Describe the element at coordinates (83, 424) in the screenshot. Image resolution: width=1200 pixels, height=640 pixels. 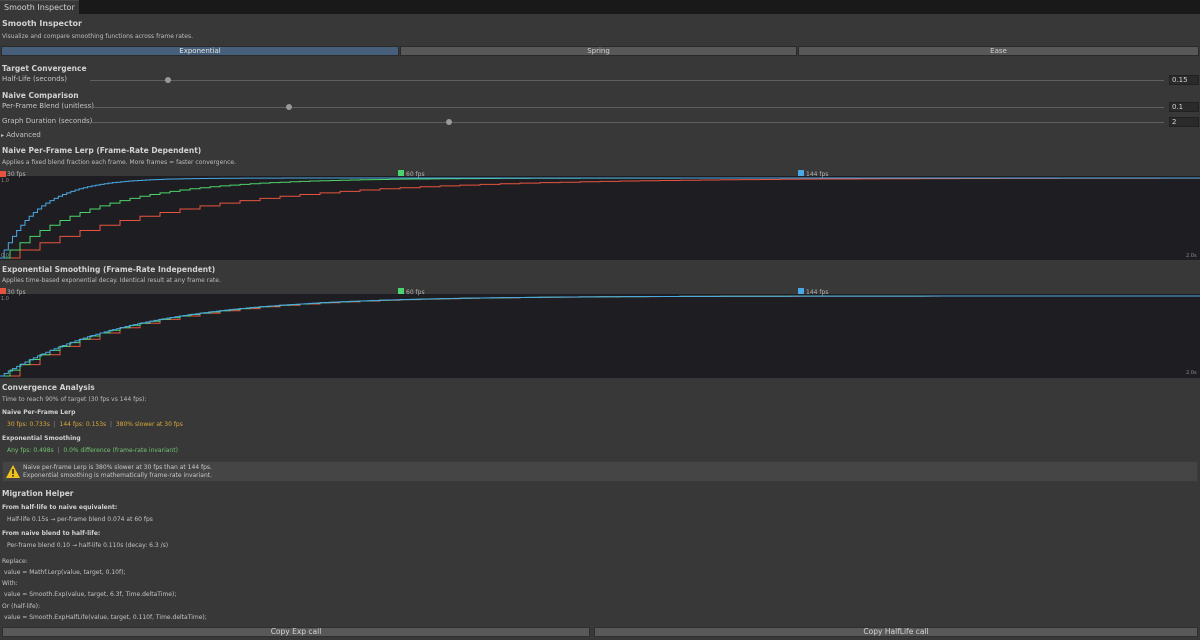
I see `naive-144fps-result: 144 fps: 0.153s` at that location.